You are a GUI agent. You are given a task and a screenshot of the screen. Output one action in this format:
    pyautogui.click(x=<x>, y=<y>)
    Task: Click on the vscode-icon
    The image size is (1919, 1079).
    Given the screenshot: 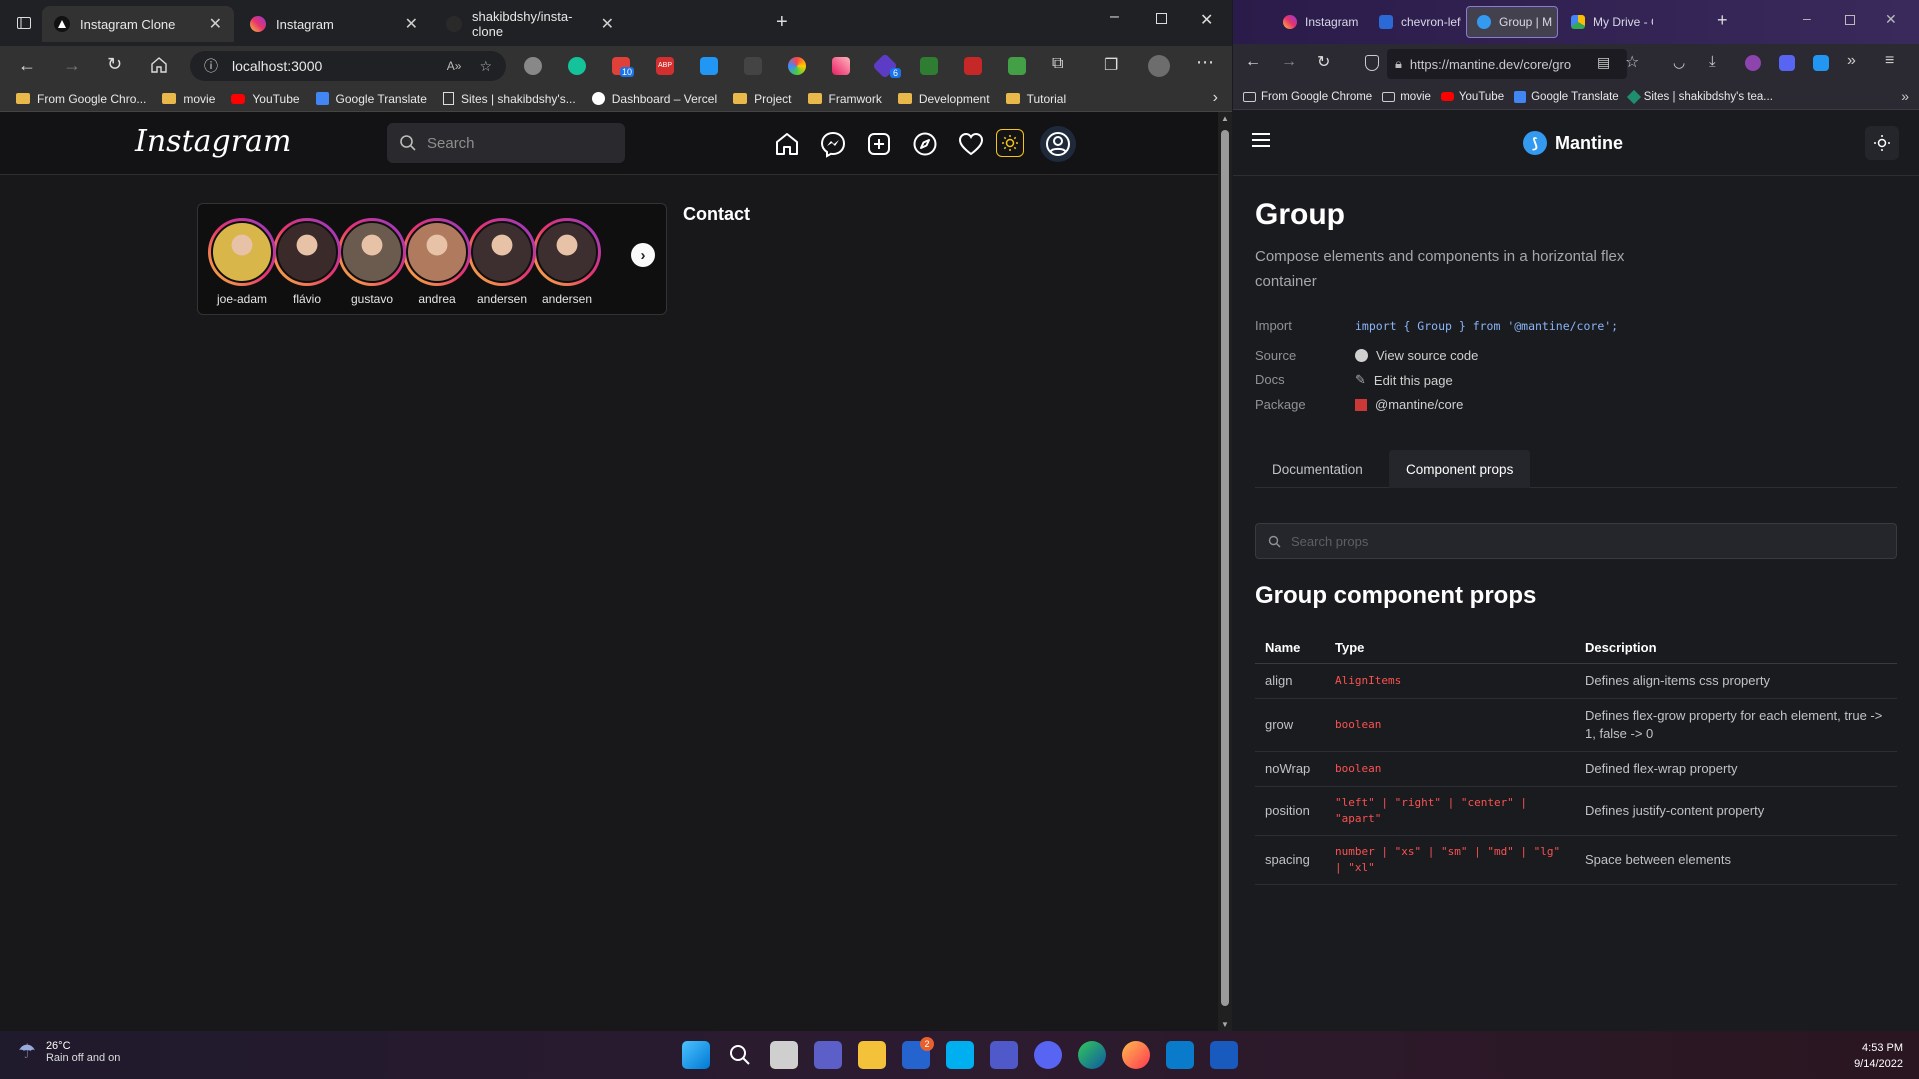 What is the action you would take?
    pyautogui.click(x=1180, y=1055)
    